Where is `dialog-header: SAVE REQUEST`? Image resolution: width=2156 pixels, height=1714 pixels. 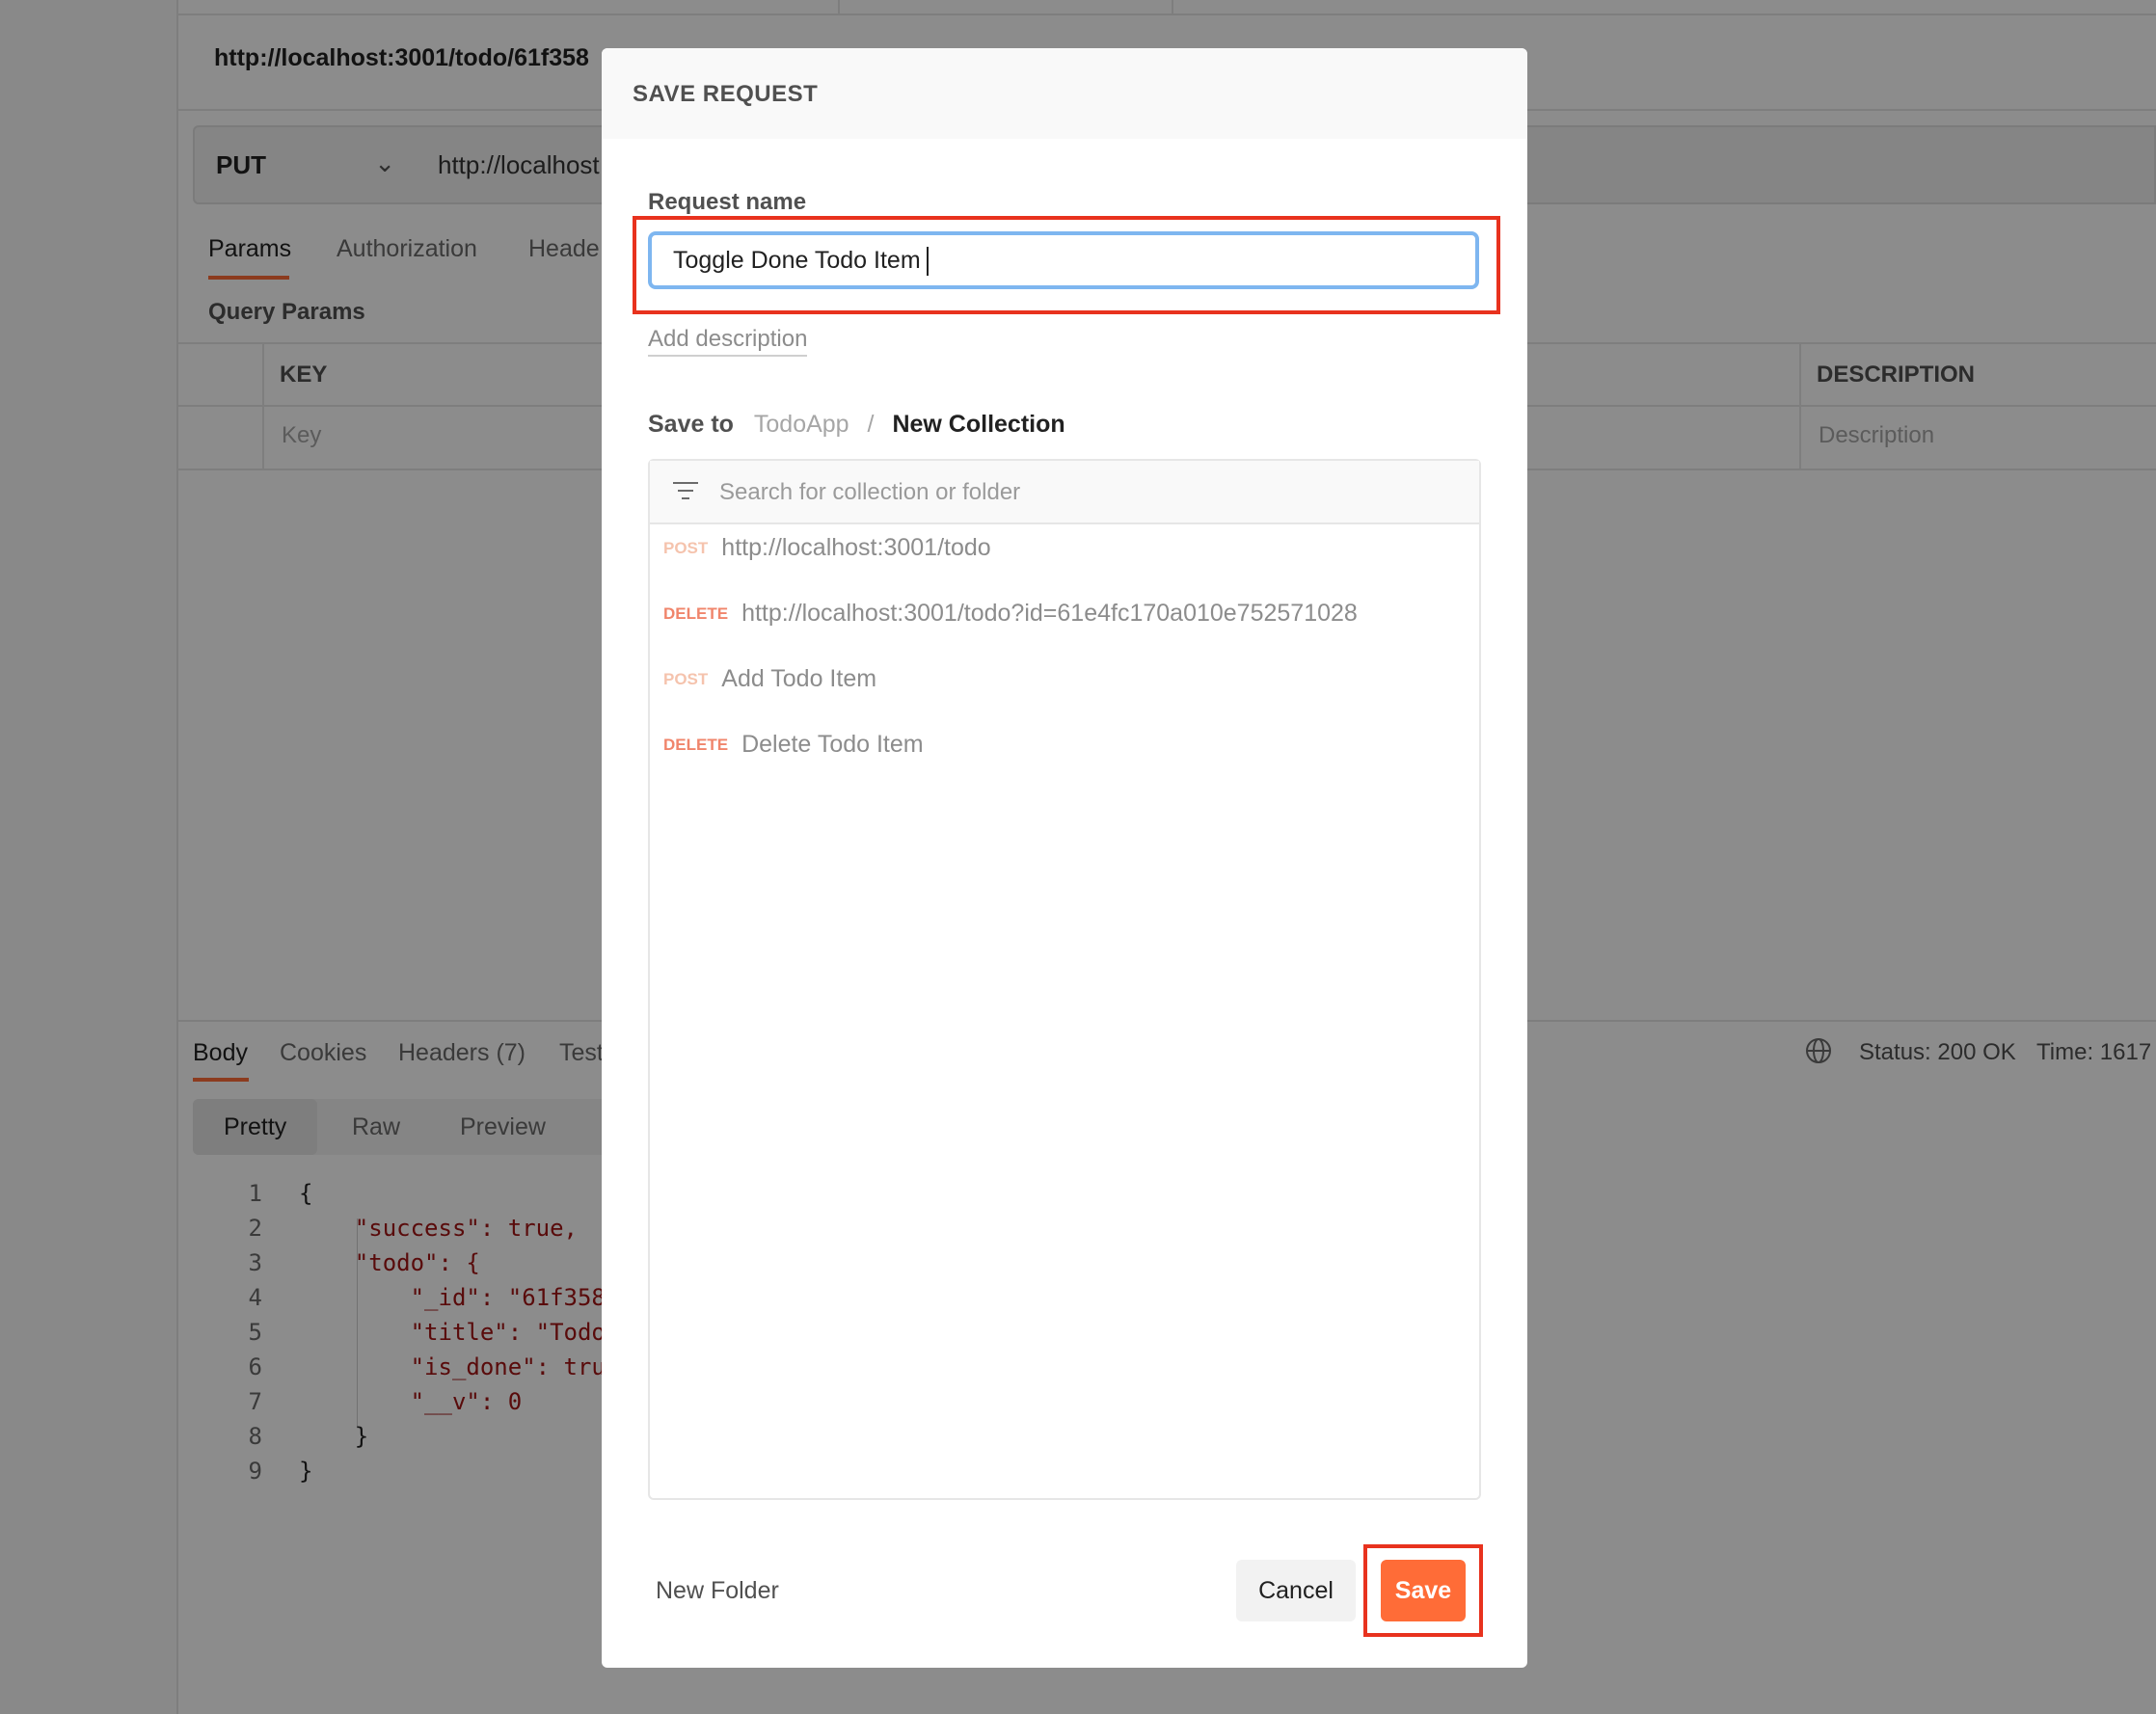 dialog-header: SAVE REQUEST is located at coordinates (1064, 93).